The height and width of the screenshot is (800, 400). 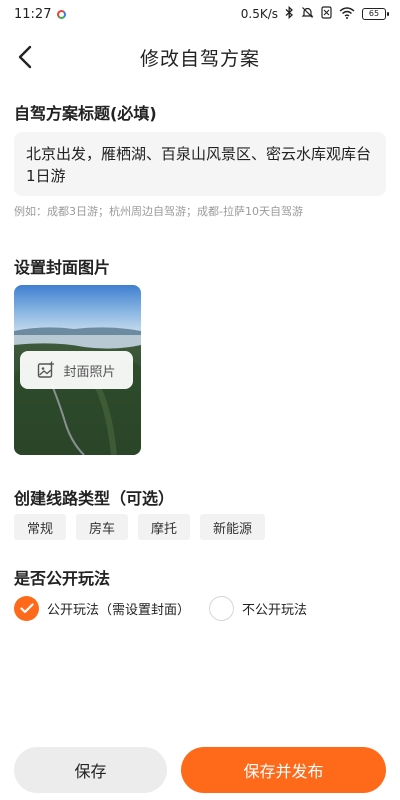 I want to click on private-option-label: 不公开玩法, so click(x=275, y=610).